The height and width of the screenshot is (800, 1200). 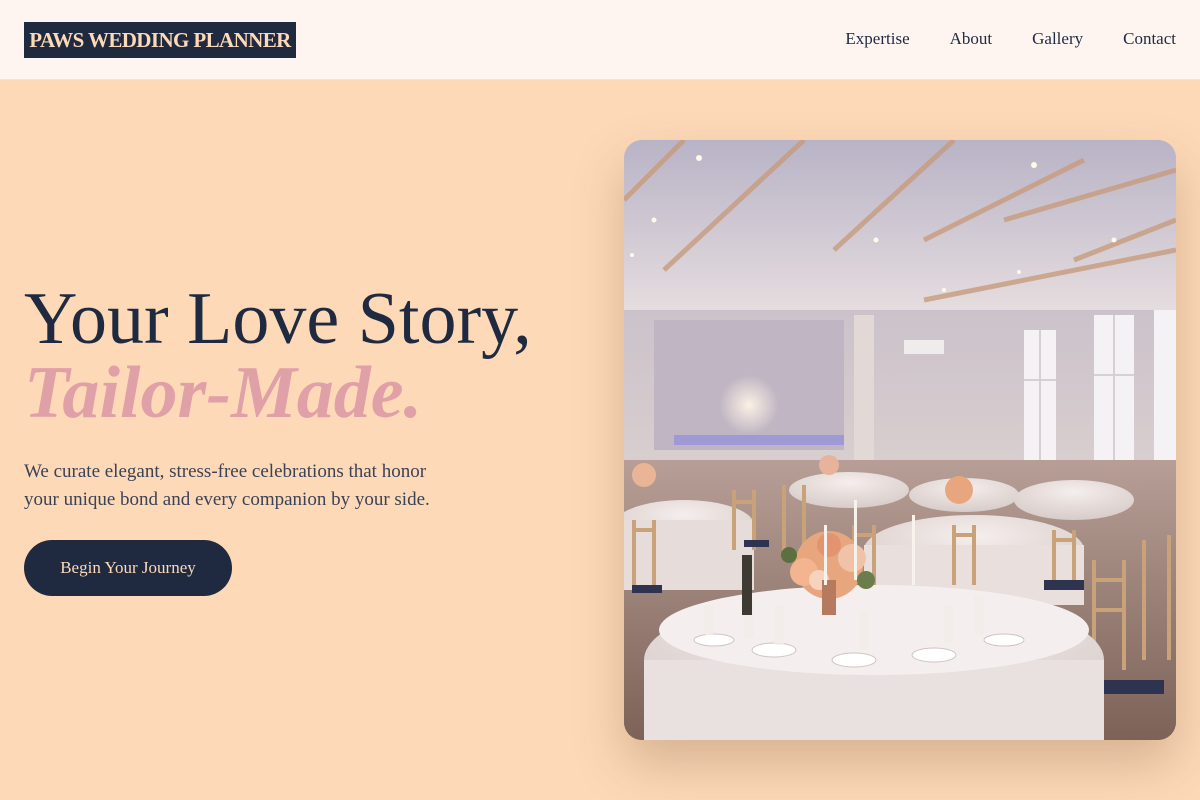 What do you see at coordinates (160, 40) in the screenshot?
I see `logo: PAWS WEDDING PLANNER` at bounding box center [160, 40].